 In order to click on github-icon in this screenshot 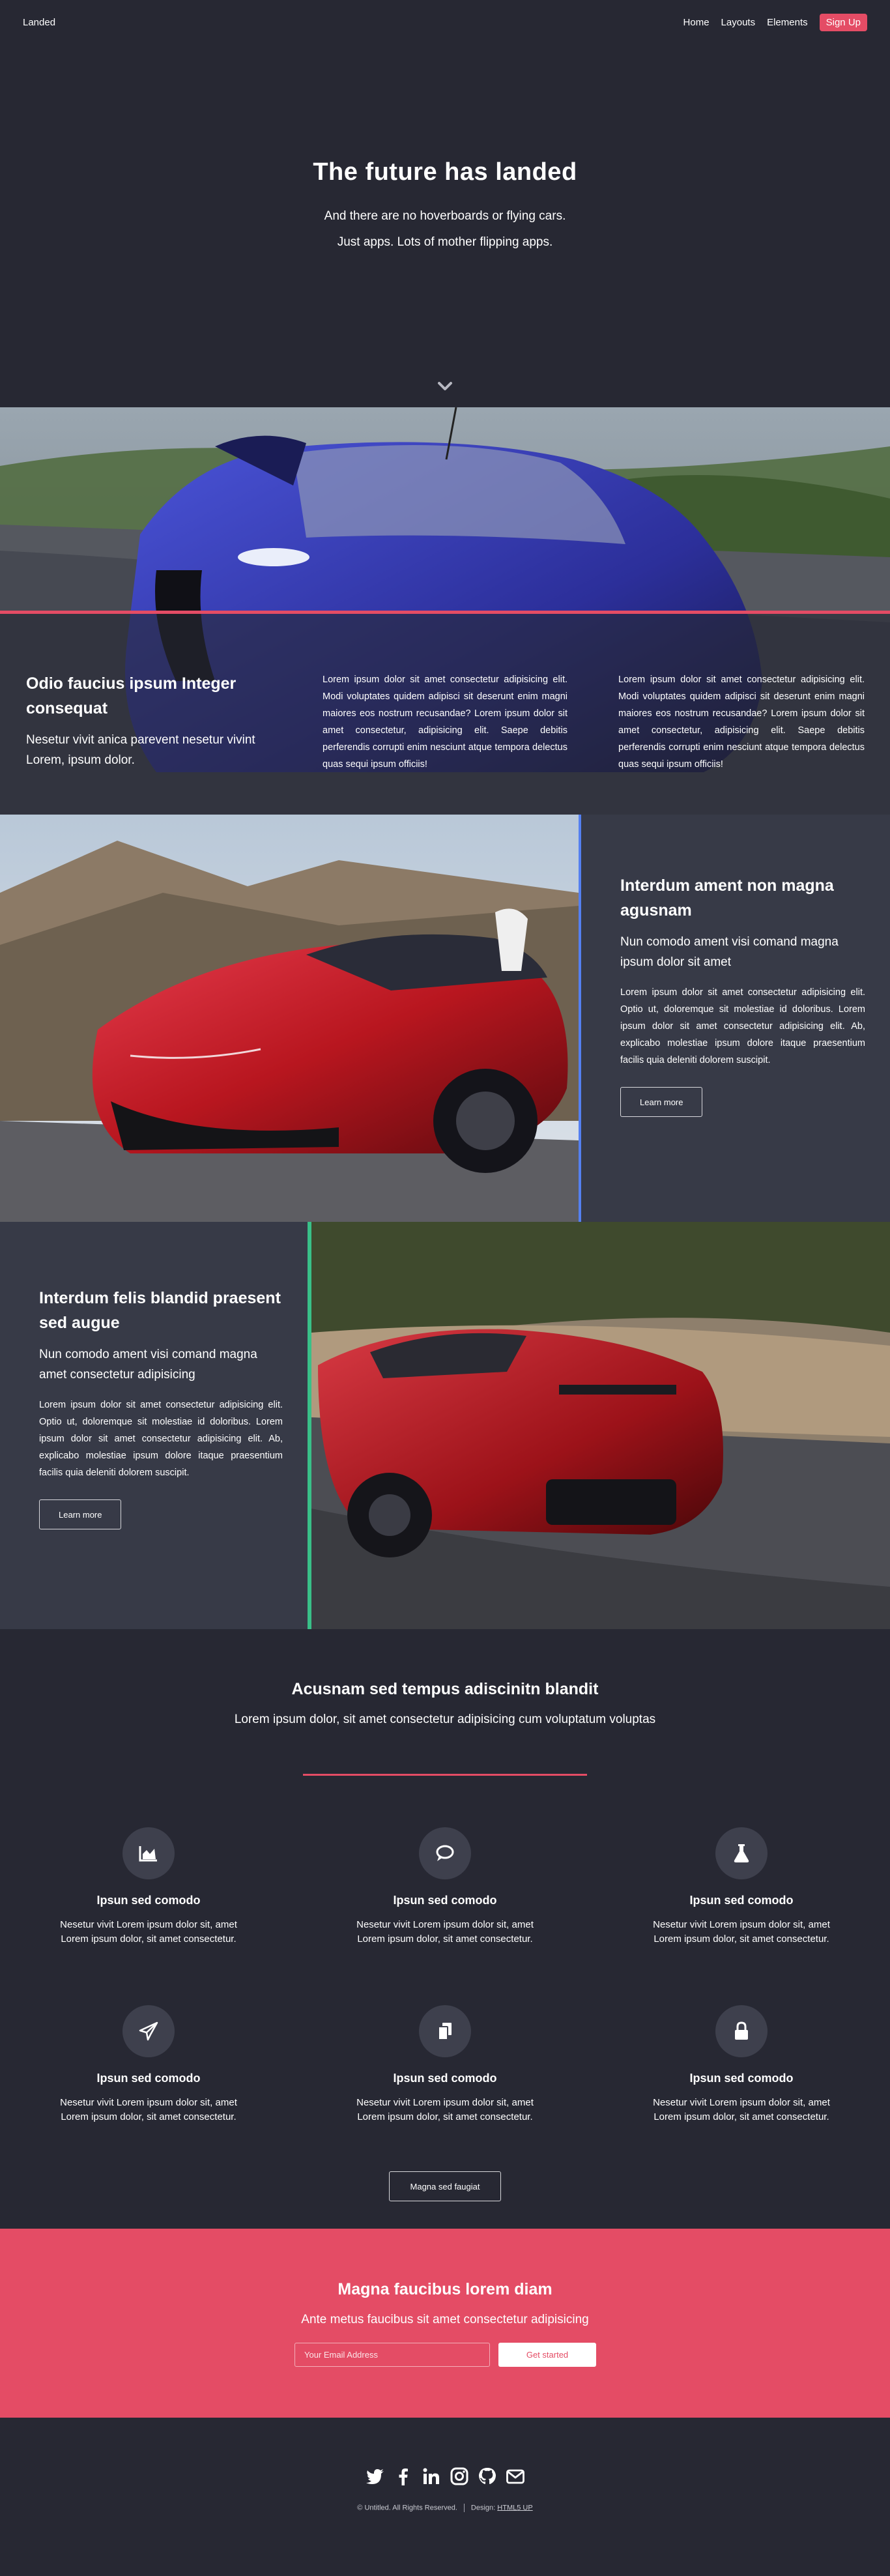, I will do `click(488, 2476)`.